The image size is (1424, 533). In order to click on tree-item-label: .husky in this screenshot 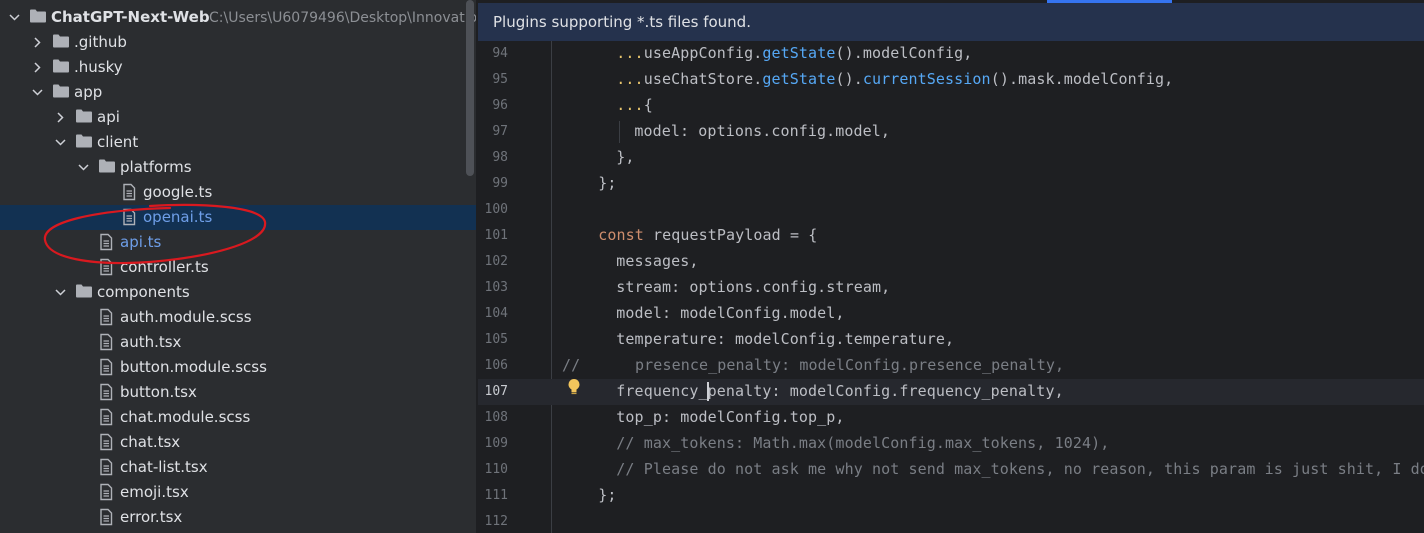, I will do `click(98, 67)`.